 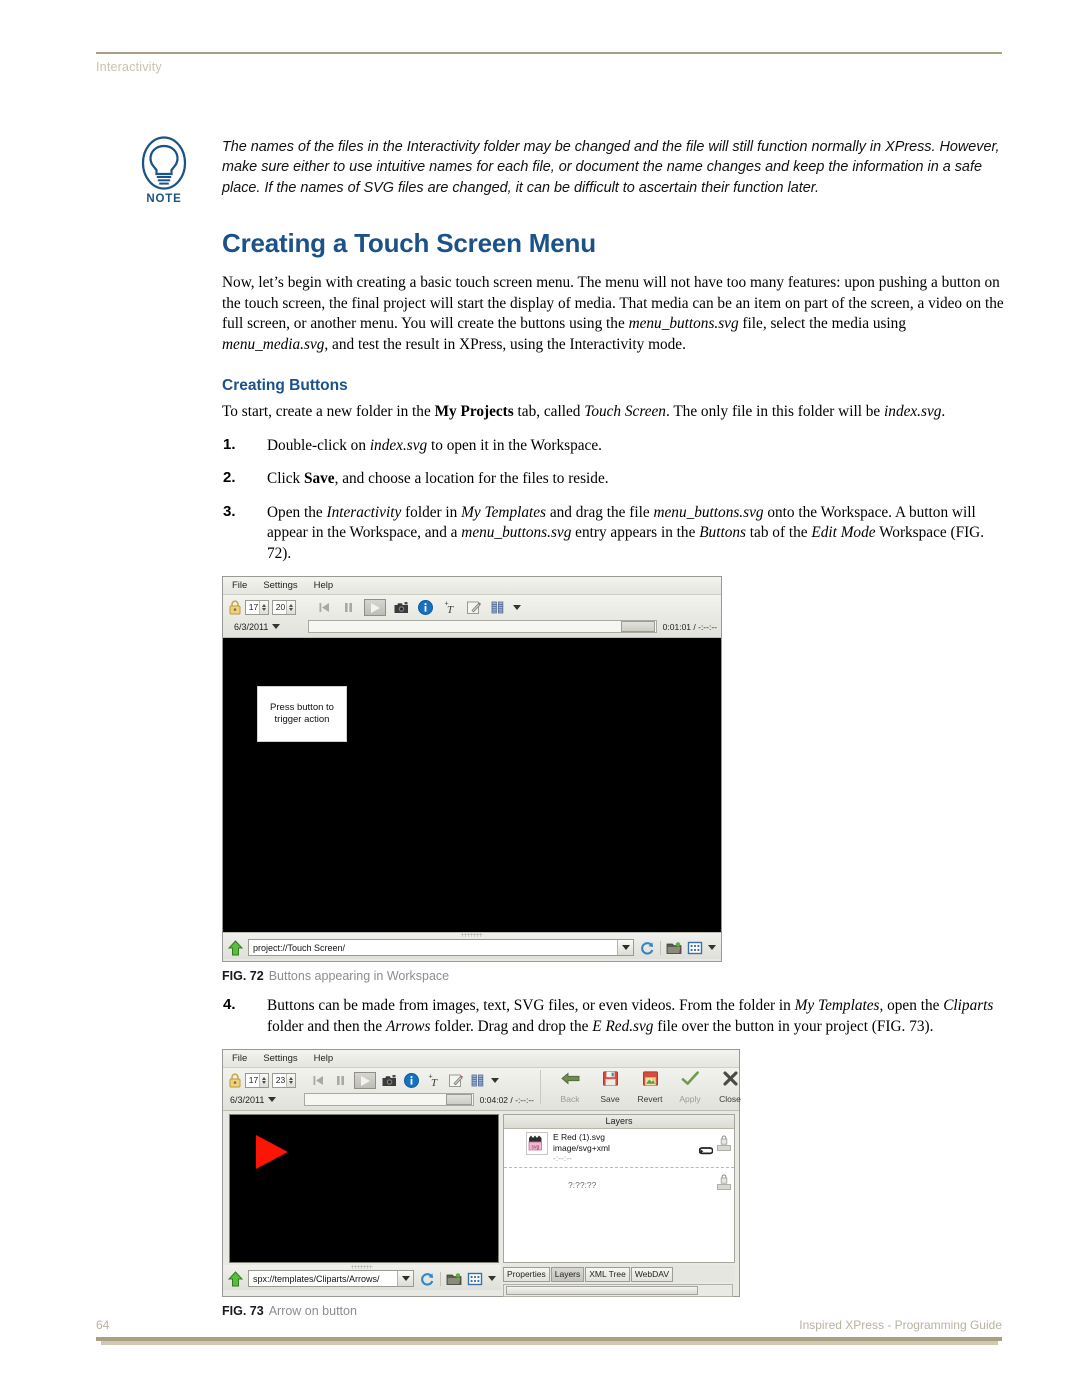 I want to click on layers-list: svg E Red (1).svg image/svg+xml -:--:--, so click(x=619, y=1195).